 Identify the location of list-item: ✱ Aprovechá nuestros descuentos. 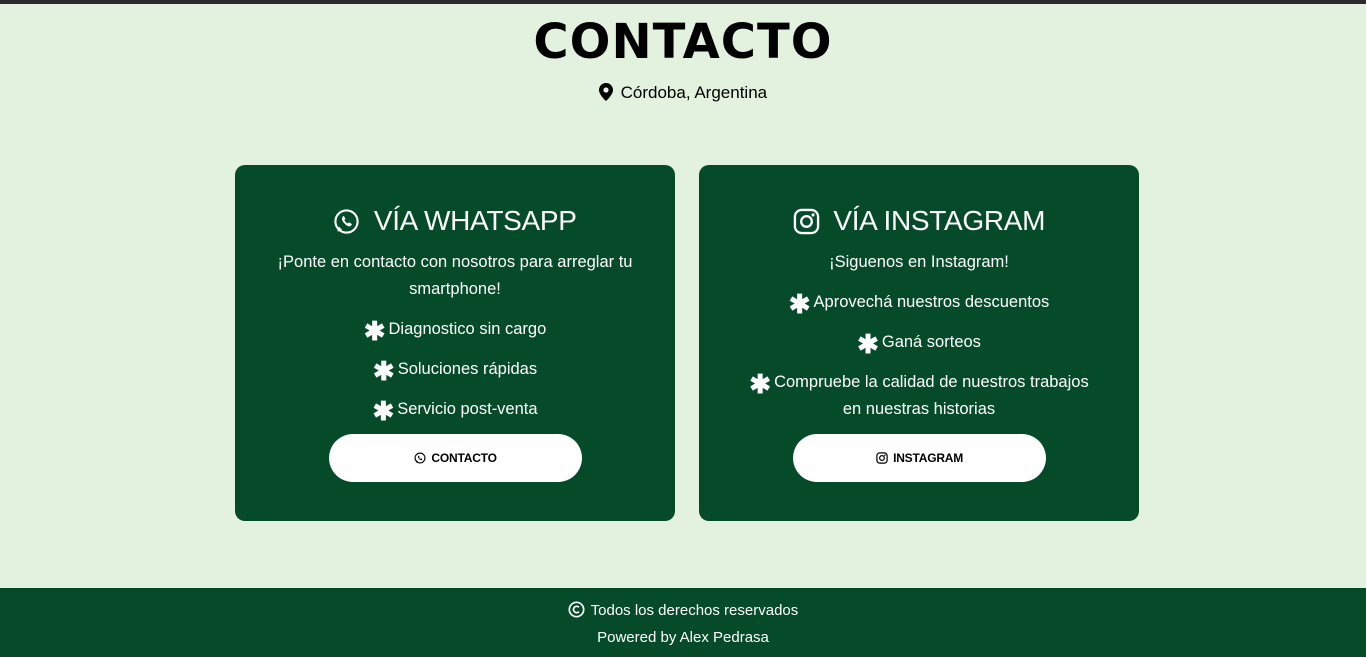
(919, 304).